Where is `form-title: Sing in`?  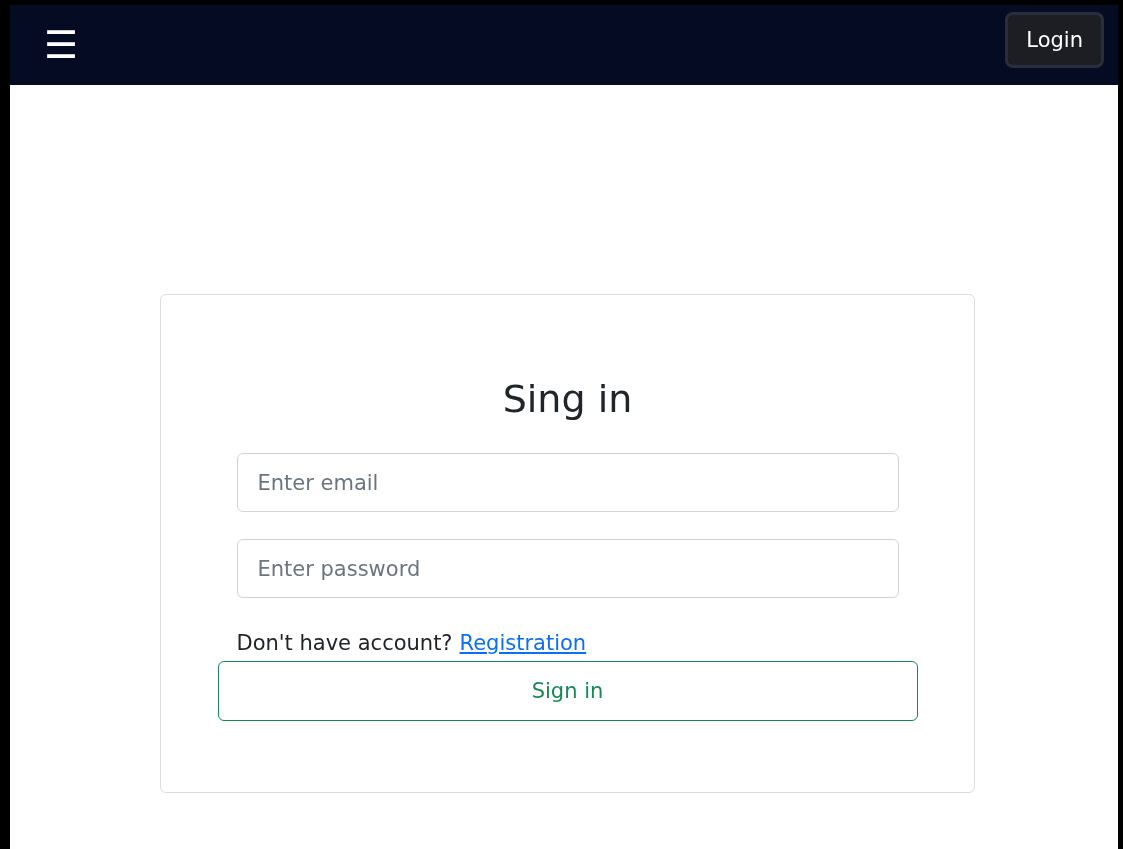 form-title: Sing in is located at coordinates (567, 399).